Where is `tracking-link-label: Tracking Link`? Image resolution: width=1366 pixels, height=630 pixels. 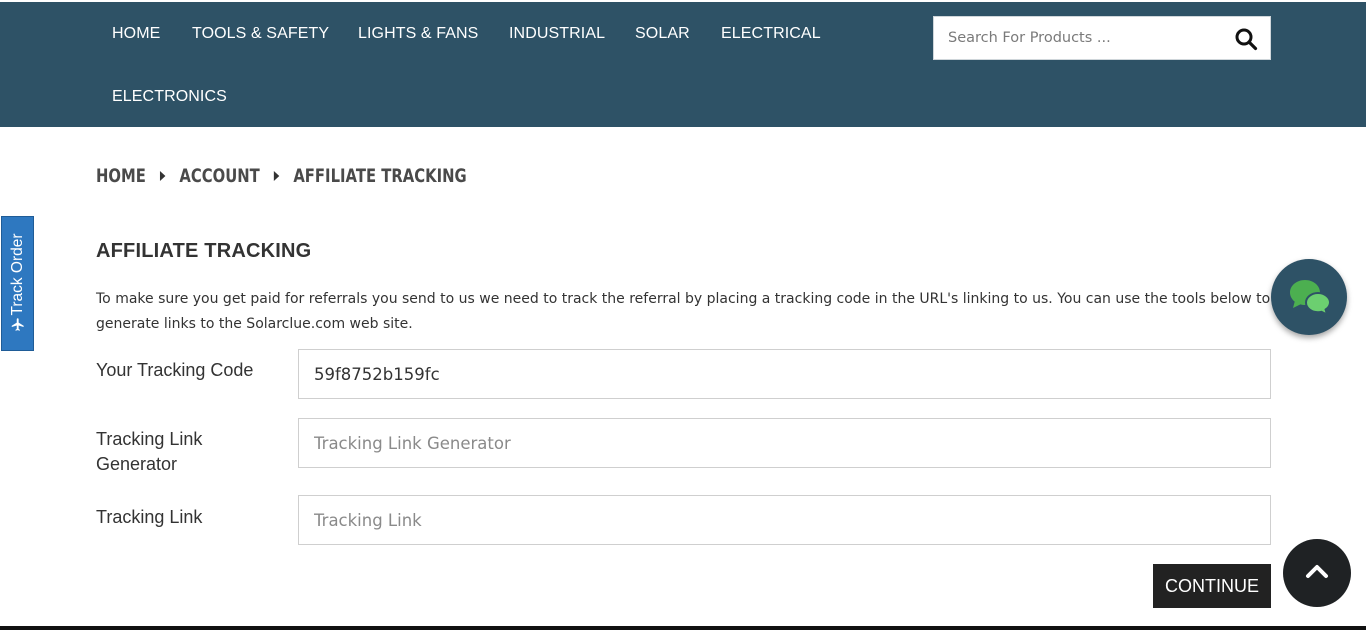 tracking-link-label: Tracking Link is located at coordinates (149, 517).